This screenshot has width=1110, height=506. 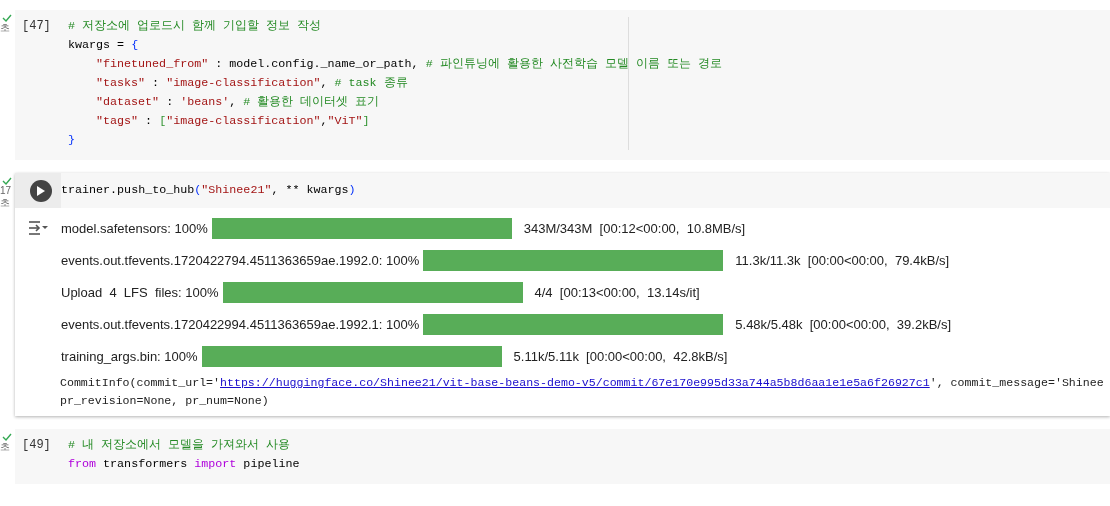 I want to click on play-icon, so click(x=41, y=190).